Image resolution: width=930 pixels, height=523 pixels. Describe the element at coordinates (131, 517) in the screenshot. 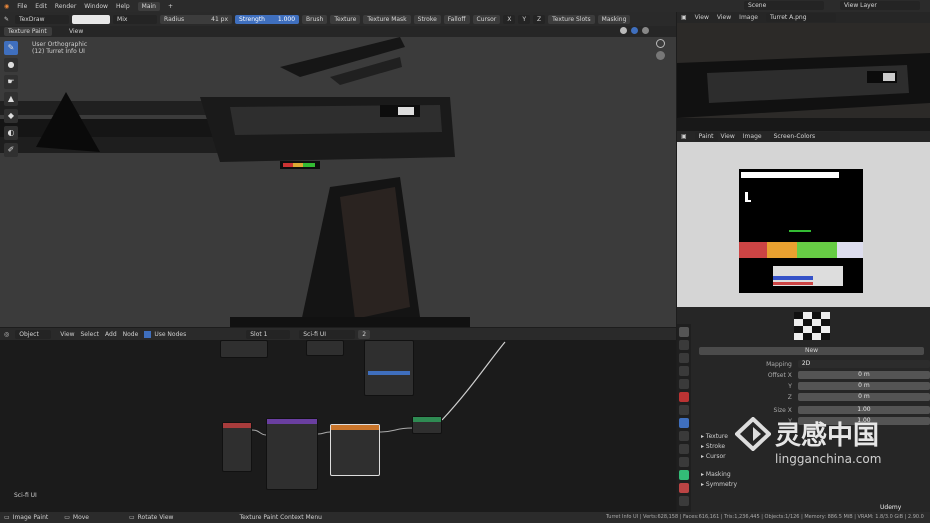

I see `status-mouse-right-icon: ▭` at that location.